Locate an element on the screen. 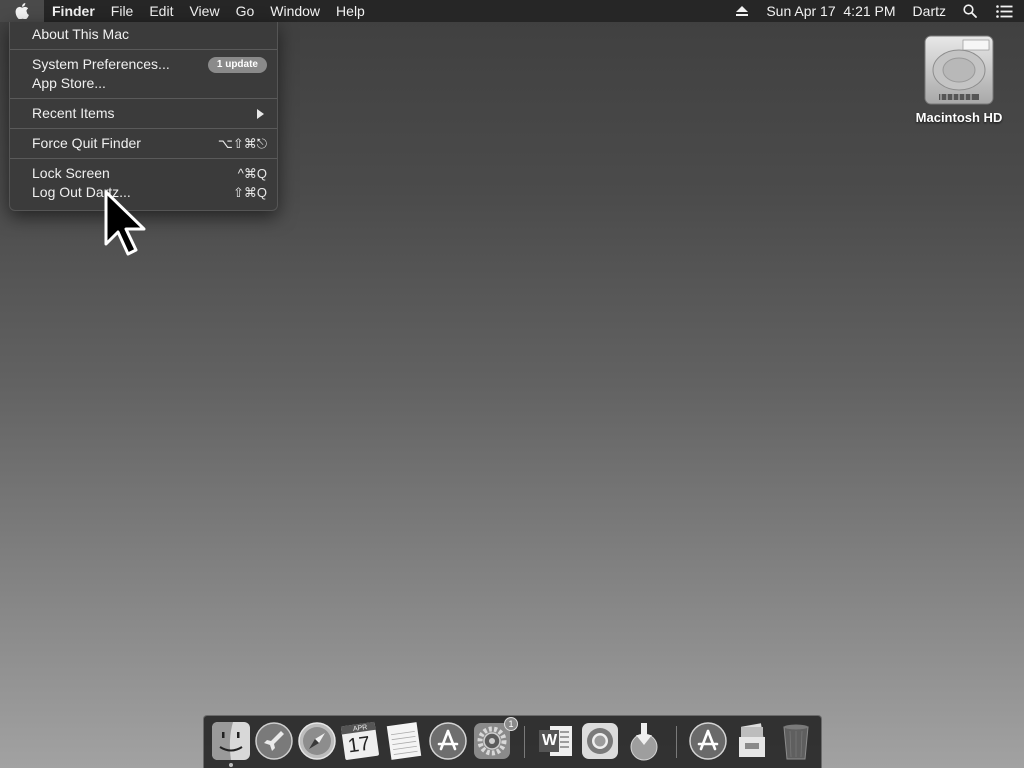  menu-item-lock-screen: Lock Screen ^⌘Q is located at coordinates (143, 173).